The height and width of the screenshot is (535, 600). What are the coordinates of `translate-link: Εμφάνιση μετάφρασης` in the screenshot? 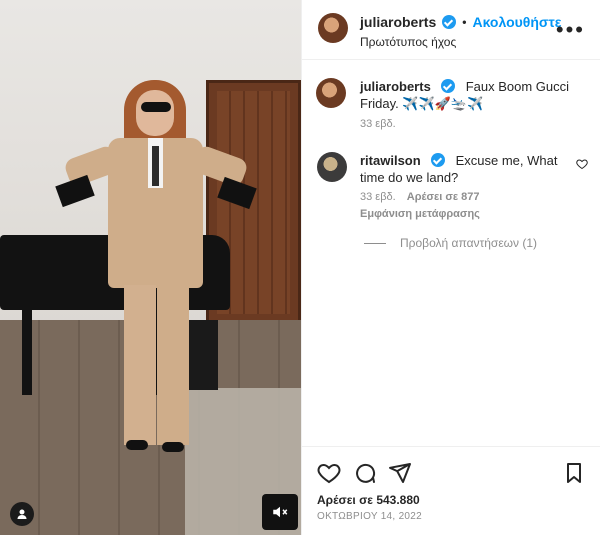 It's located at (420, 214).